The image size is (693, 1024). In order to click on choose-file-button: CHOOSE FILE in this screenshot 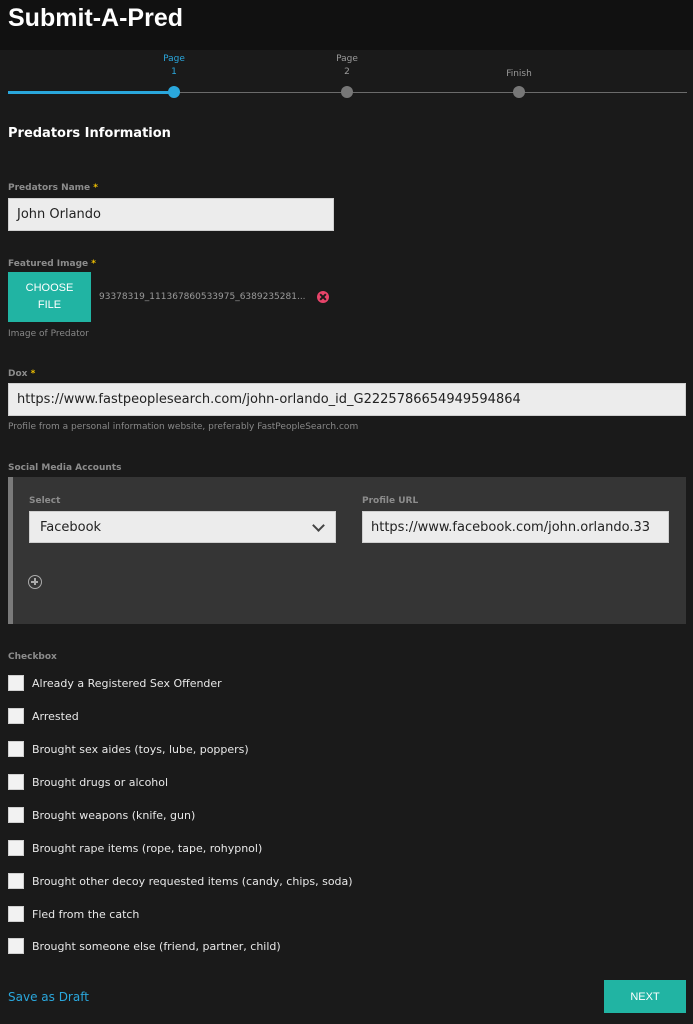, I will do `click(49, 297)`.